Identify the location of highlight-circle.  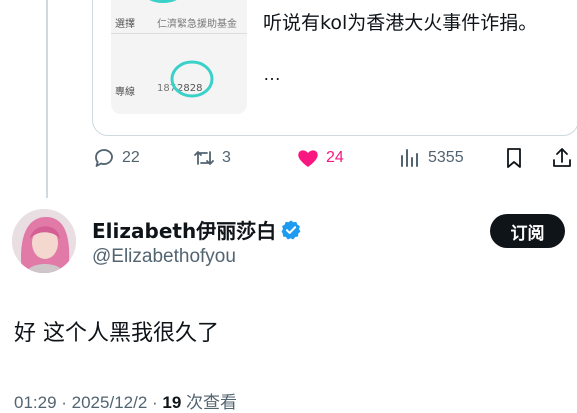
(192, 79).